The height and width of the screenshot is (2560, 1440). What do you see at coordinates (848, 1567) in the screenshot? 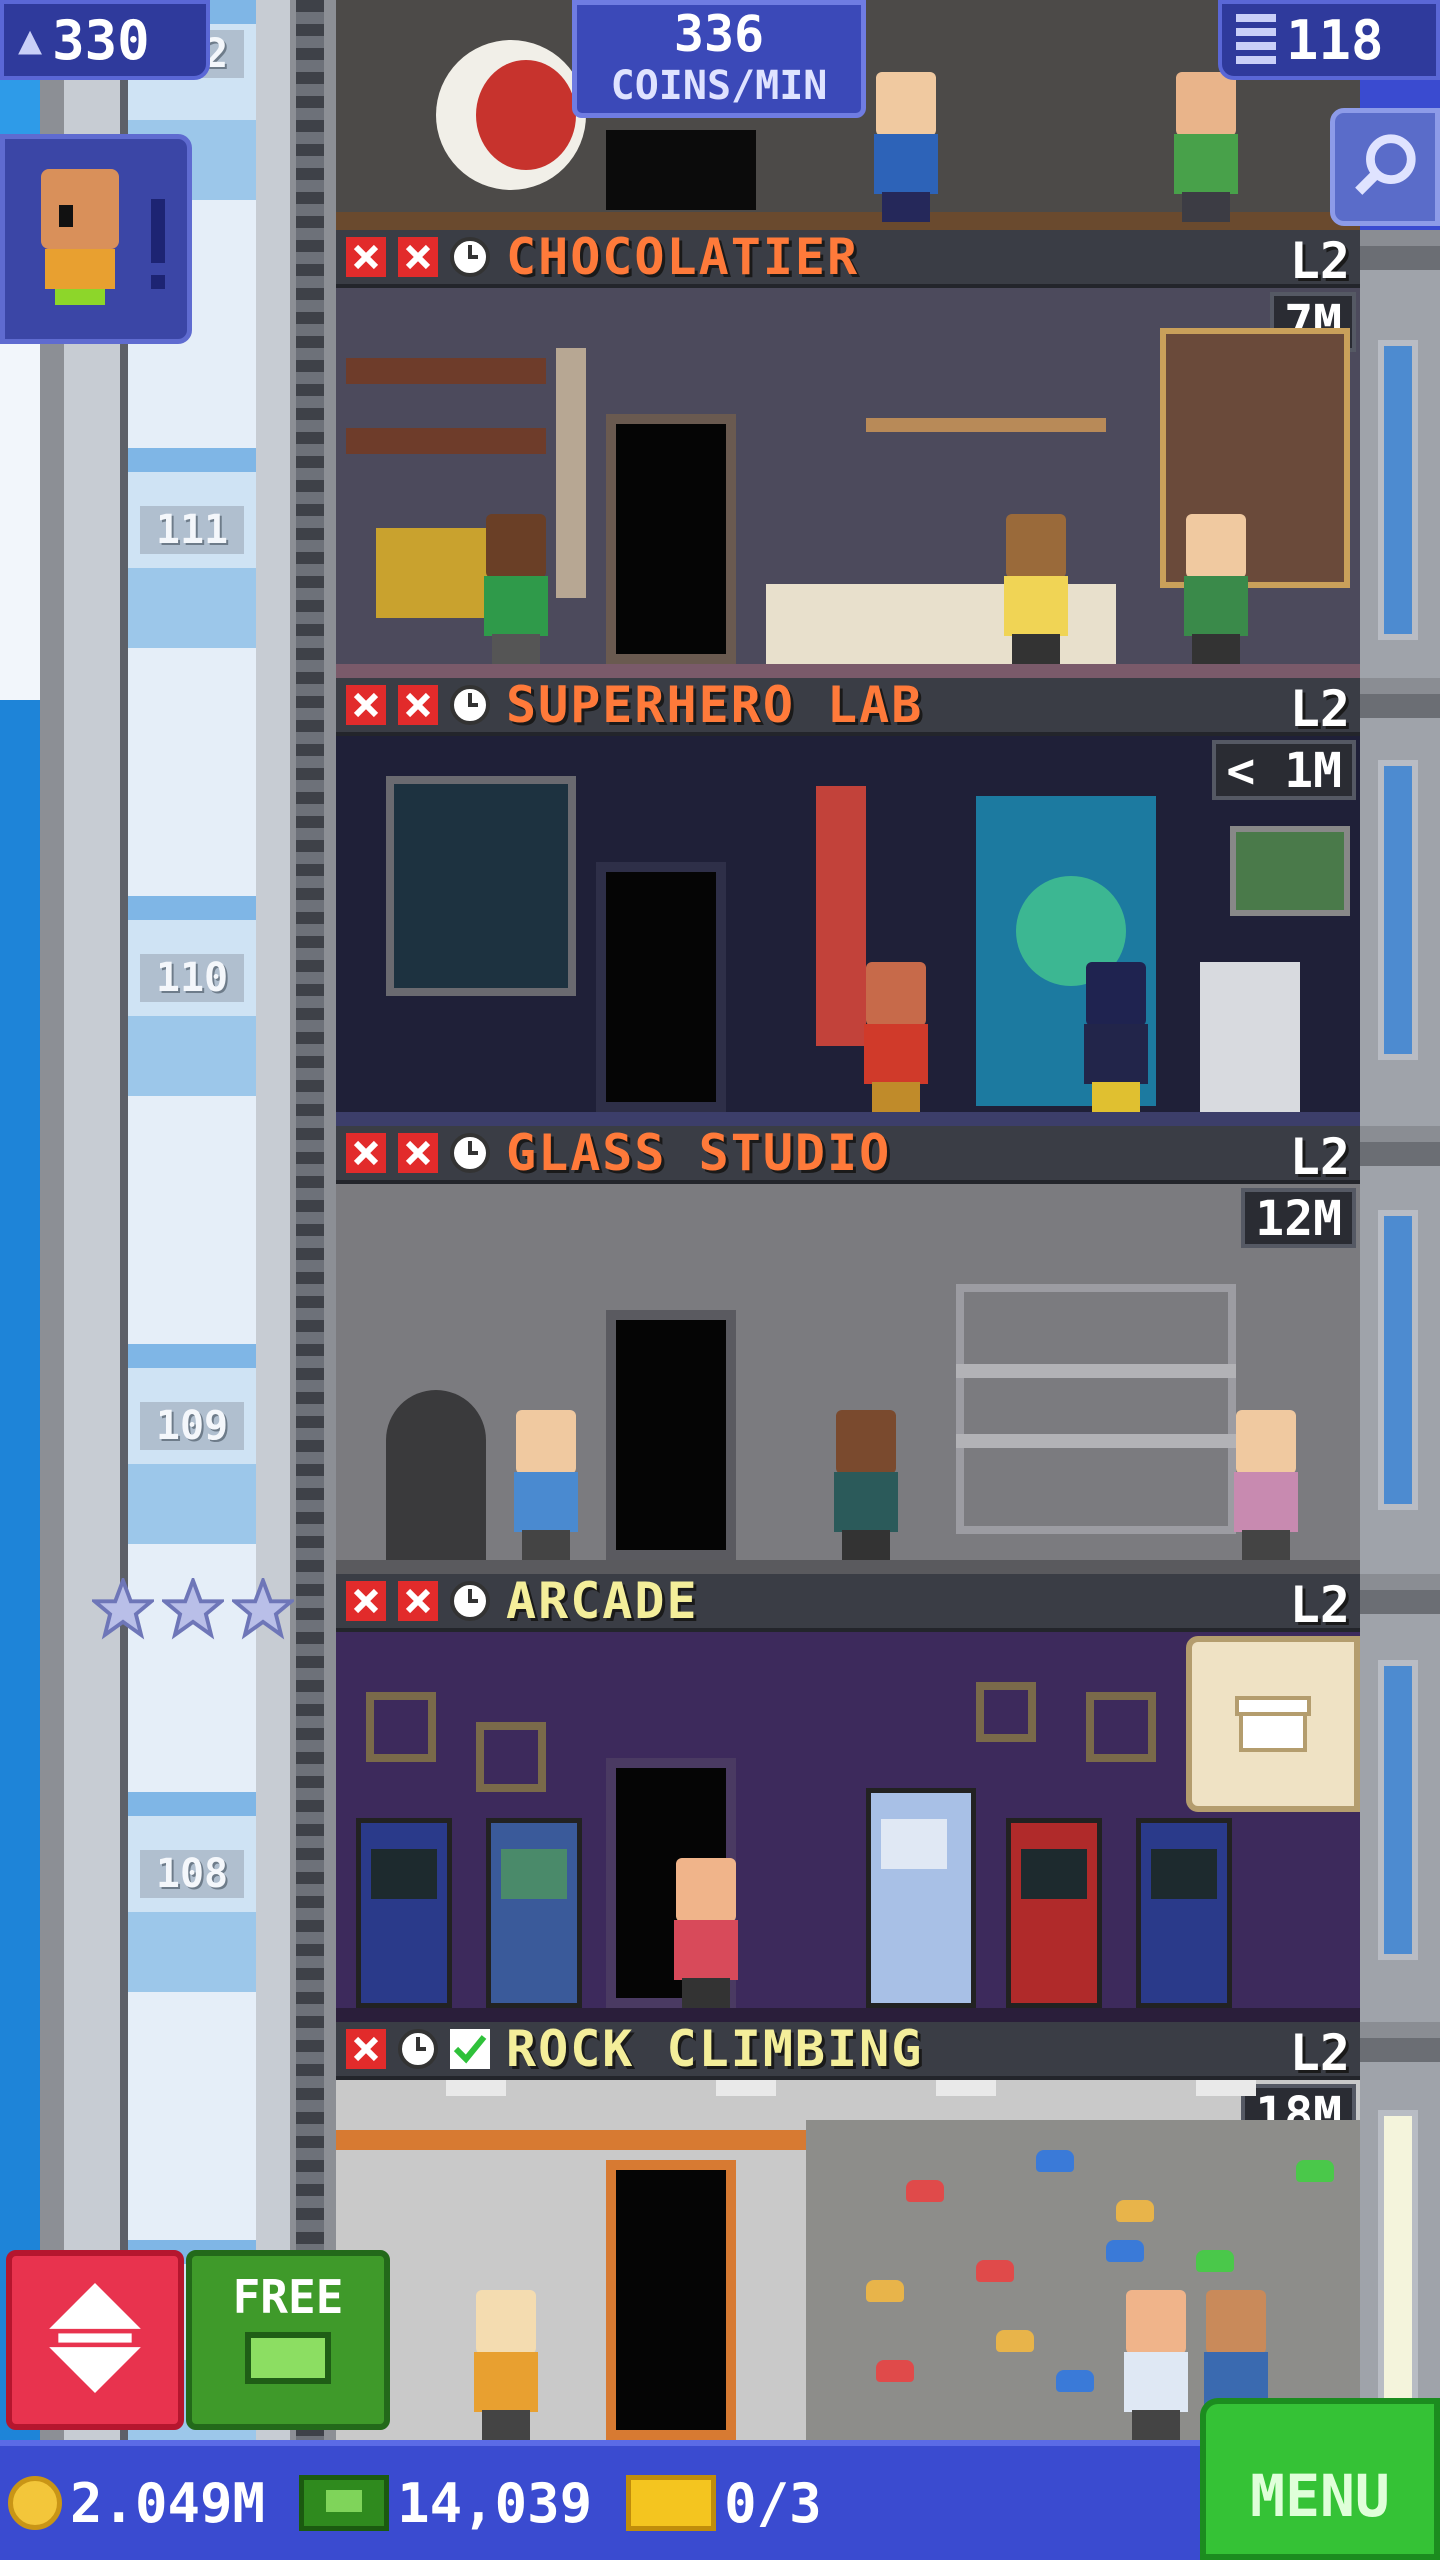
I see `floor-baseline` at bounding box center [848, 1567].